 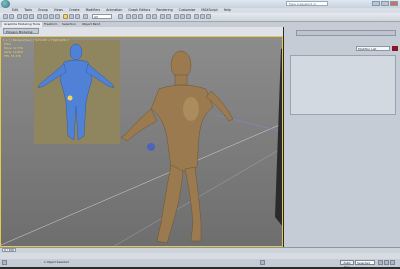 I want to click on status-text: 1 Object Selected, so click(x=56, y=262).